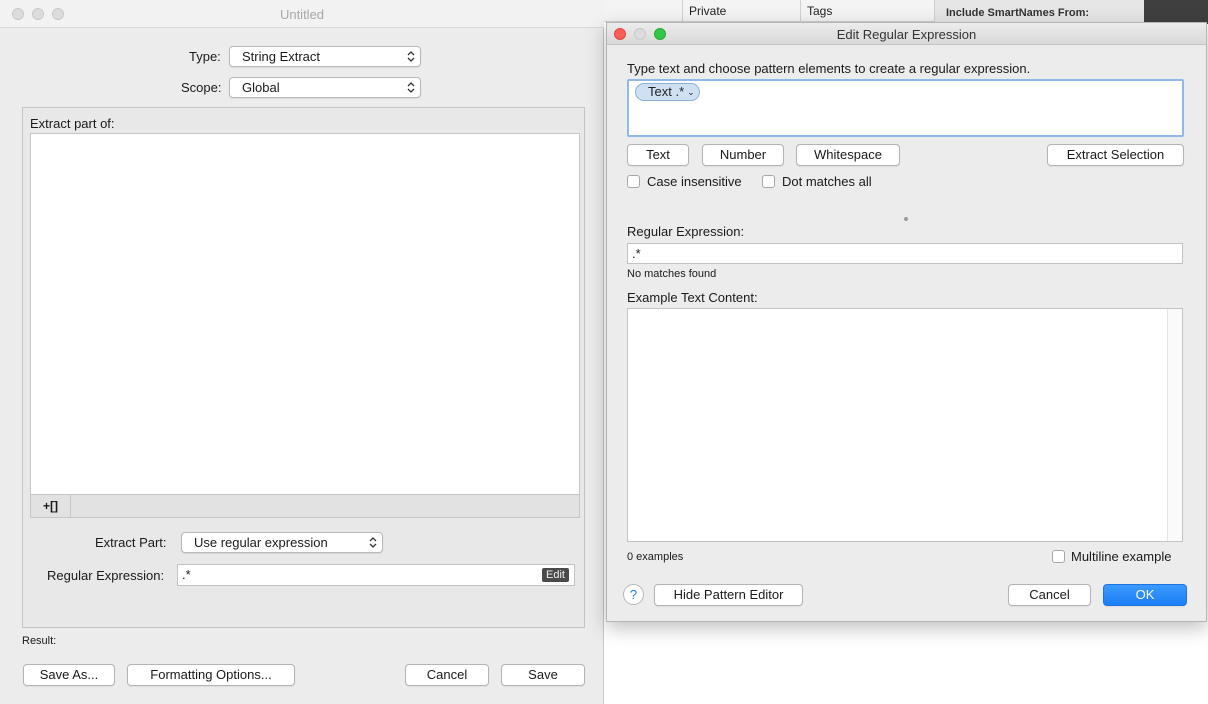 This screenshot has width=1208, height=704. I want to click on edit-regex-button: Edit, so click(555, 575).